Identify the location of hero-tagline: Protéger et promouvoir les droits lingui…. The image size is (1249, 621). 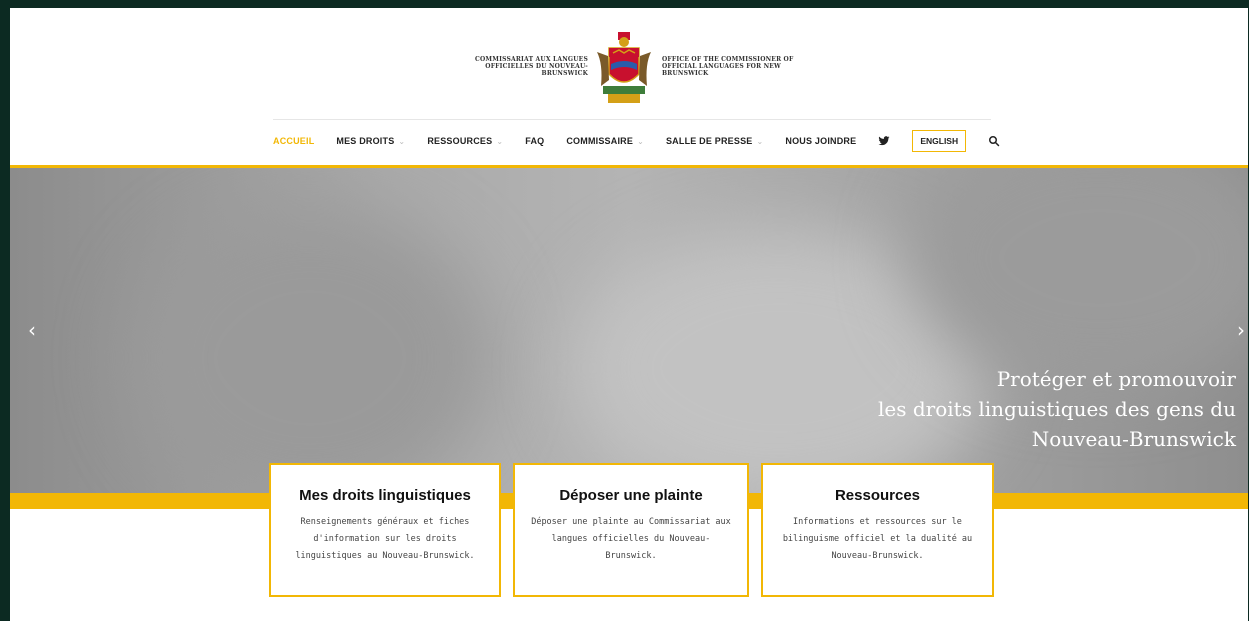
(1006, 409).